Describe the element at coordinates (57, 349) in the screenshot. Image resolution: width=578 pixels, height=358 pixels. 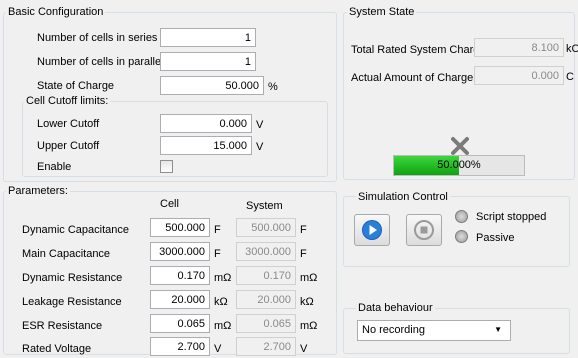
I see `param-label: Rated Voltage` at that location.